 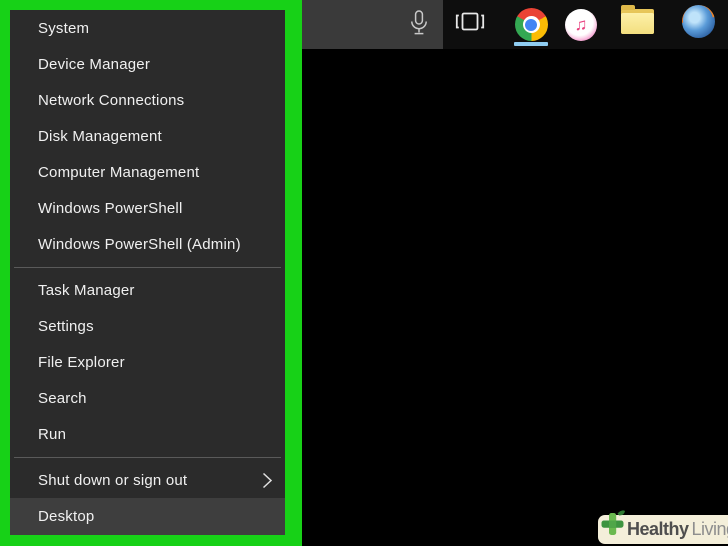 What do you see at coordinates (66, 326) in the screenshot?
I see `menu-item-label: Settings` at bounding box center [66, 326].